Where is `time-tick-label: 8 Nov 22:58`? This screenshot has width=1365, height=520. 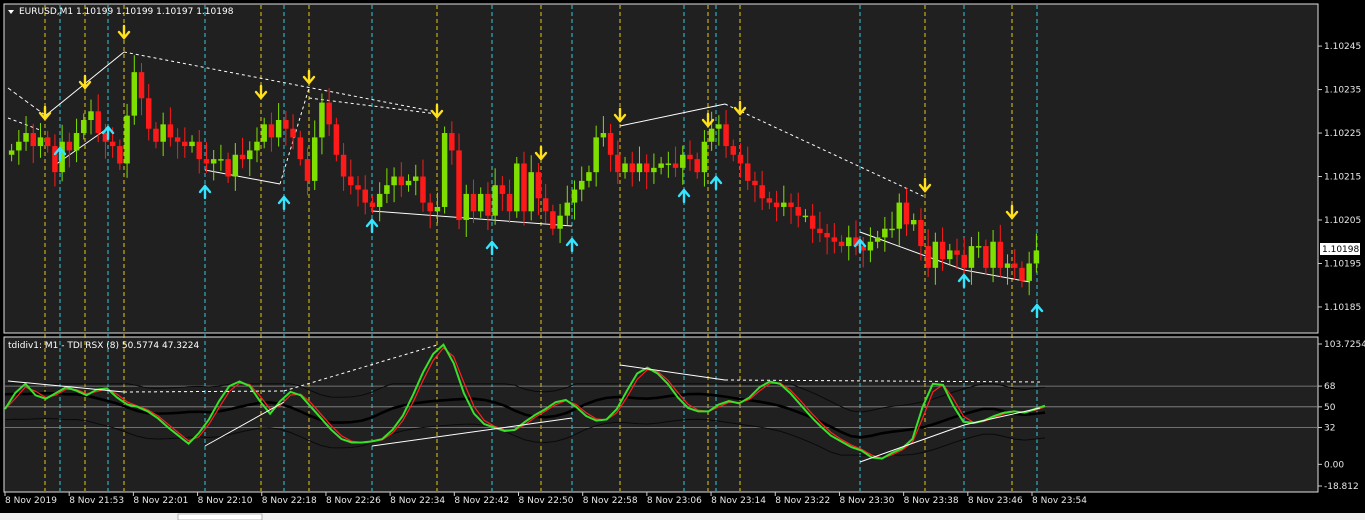
time-tick-label: 8 Nov 22:58 is located at coordinates (610, 501).